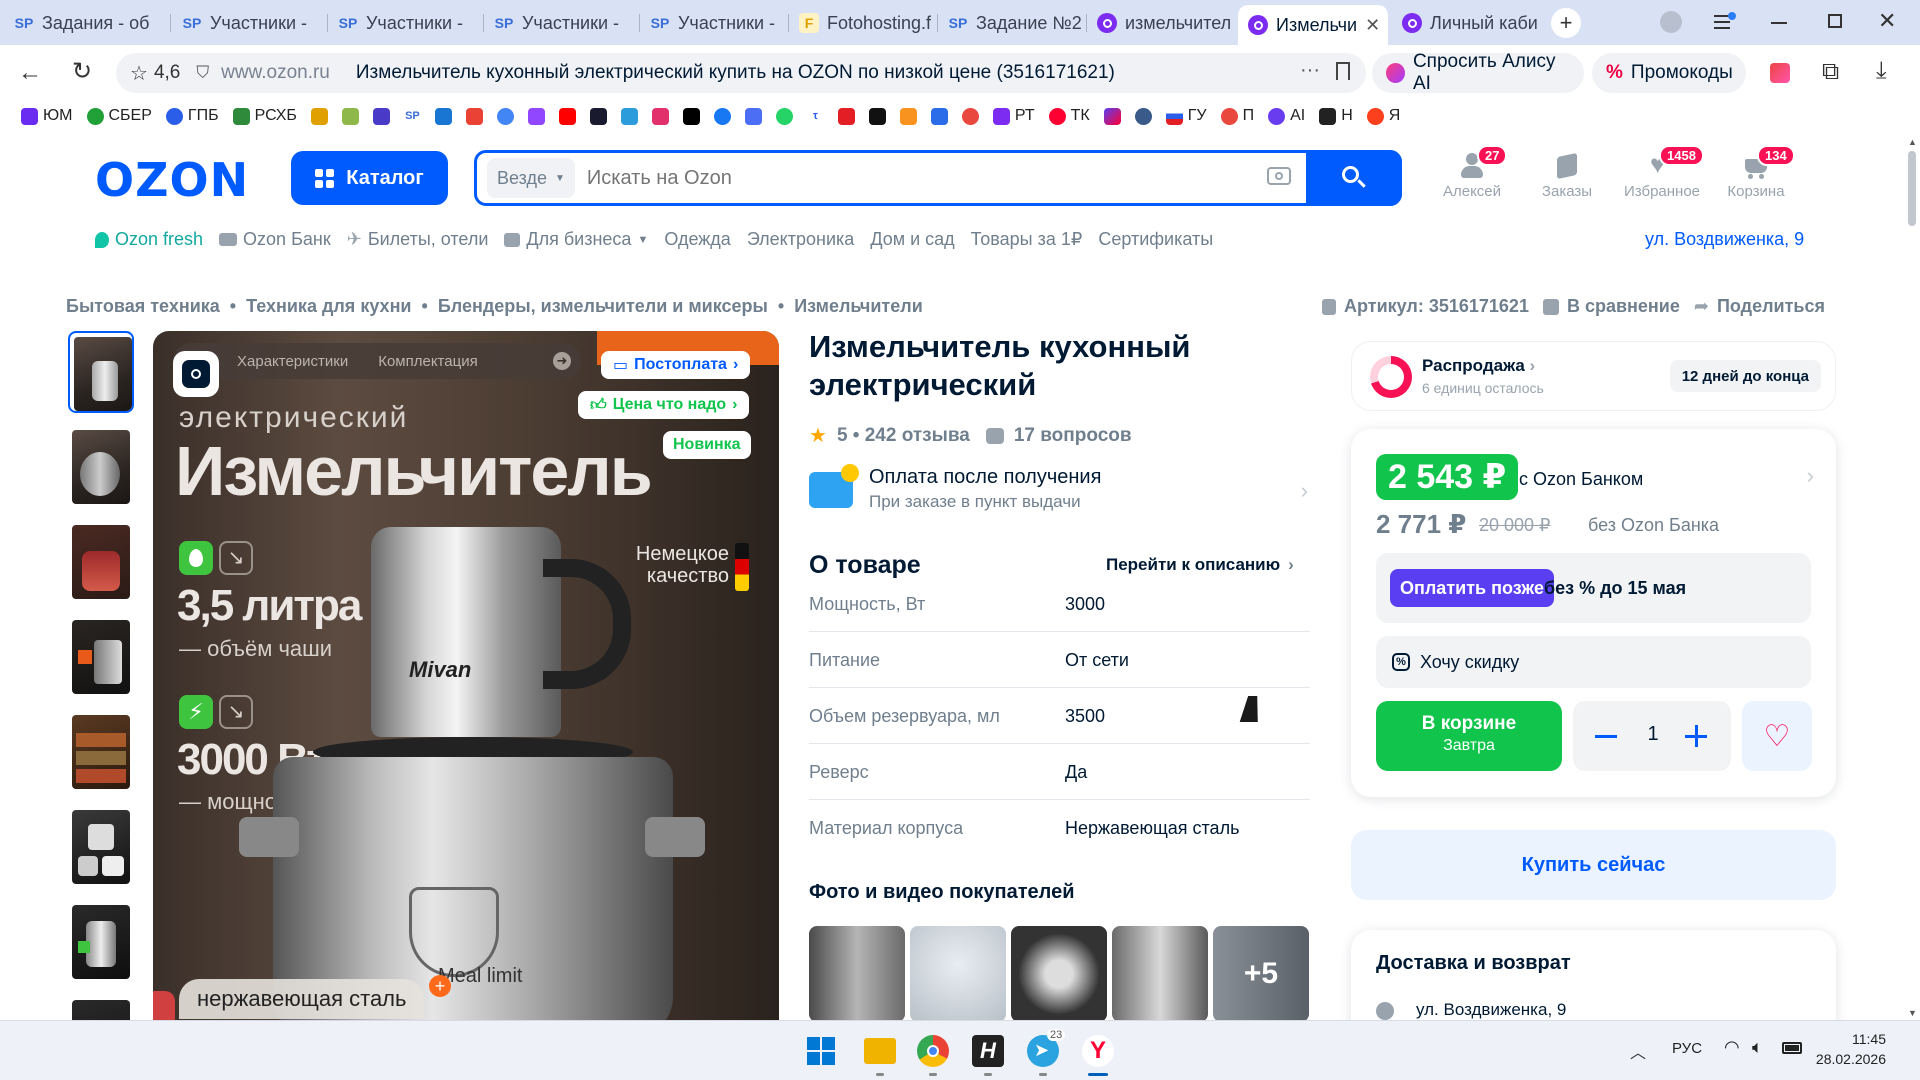 Image resolution: width=1920 pixels, height=1080 pixels. What do you see at coordinates (1792, 1048) in the screenshot?
I see `battery-icon` at bounding box center [1792, 1048].